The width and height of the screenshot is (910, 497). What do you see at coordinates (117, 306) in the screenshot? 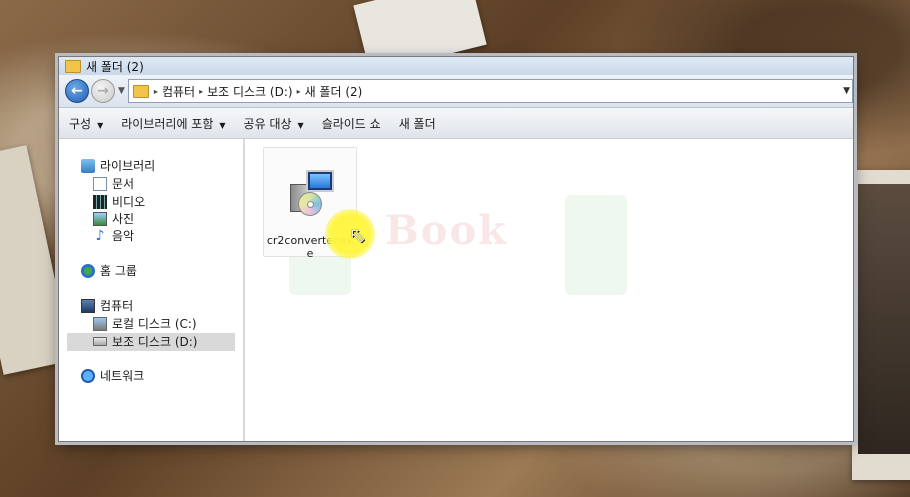
I see `nav-label: 컴퓨터` at bounding box center [117, 306].